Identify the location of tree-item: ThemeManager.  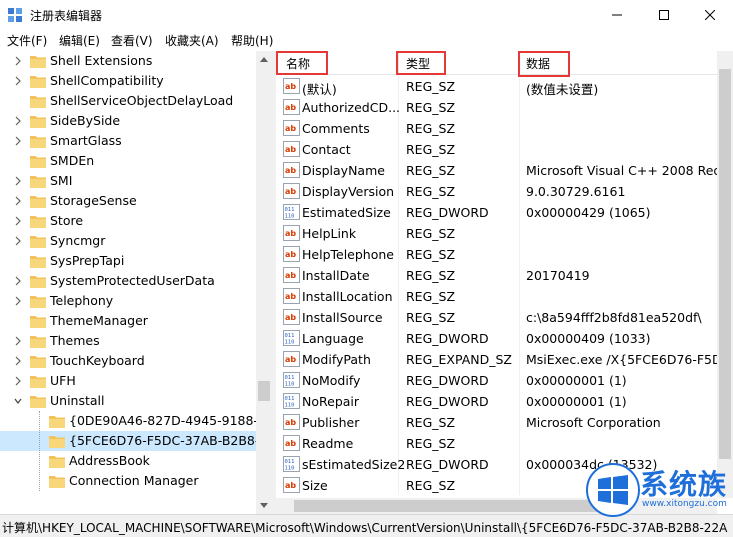
(128, 321).